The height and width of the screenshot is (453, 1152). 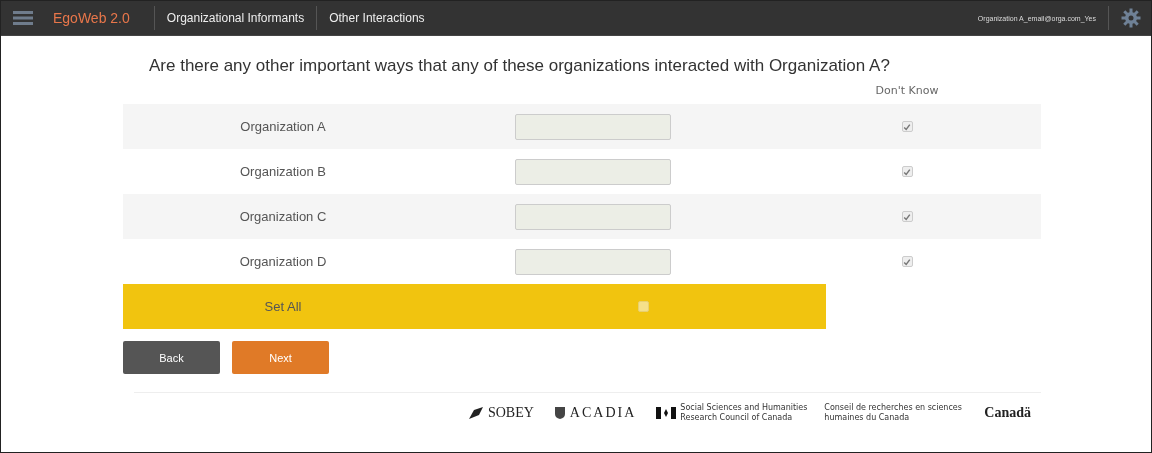 What do you see at coordinates (1131, 18) in the screenshot?
I see `settings-icon` at bounding box center [1131, 18].